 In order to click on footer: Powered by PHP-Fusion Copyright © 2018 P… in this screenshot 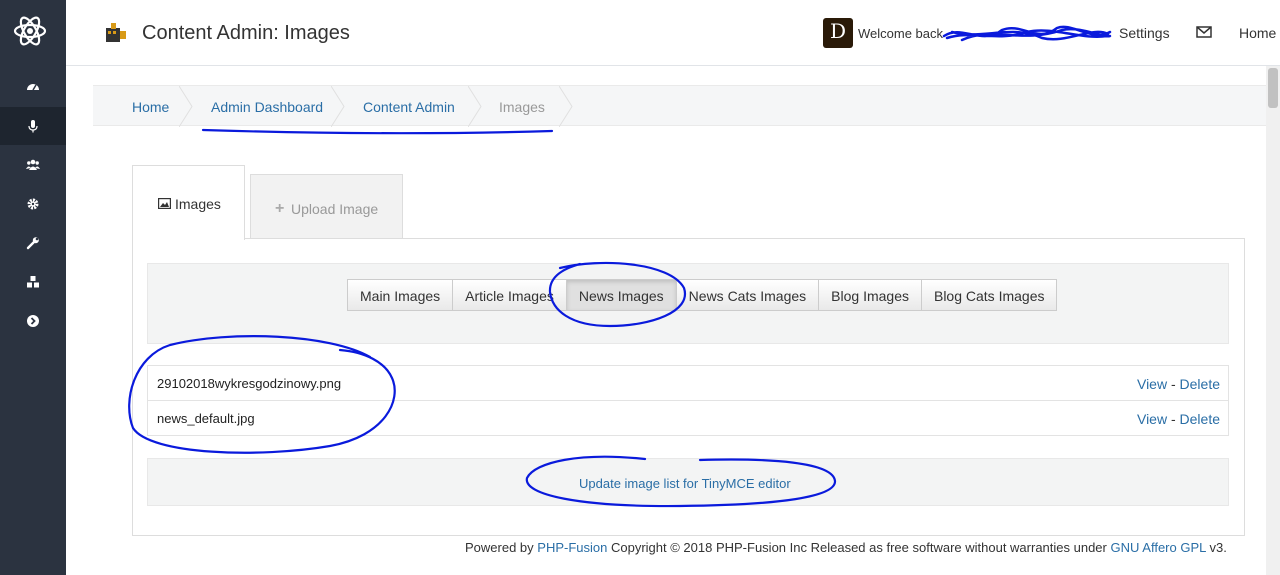, I will do `click(846, 547)`.